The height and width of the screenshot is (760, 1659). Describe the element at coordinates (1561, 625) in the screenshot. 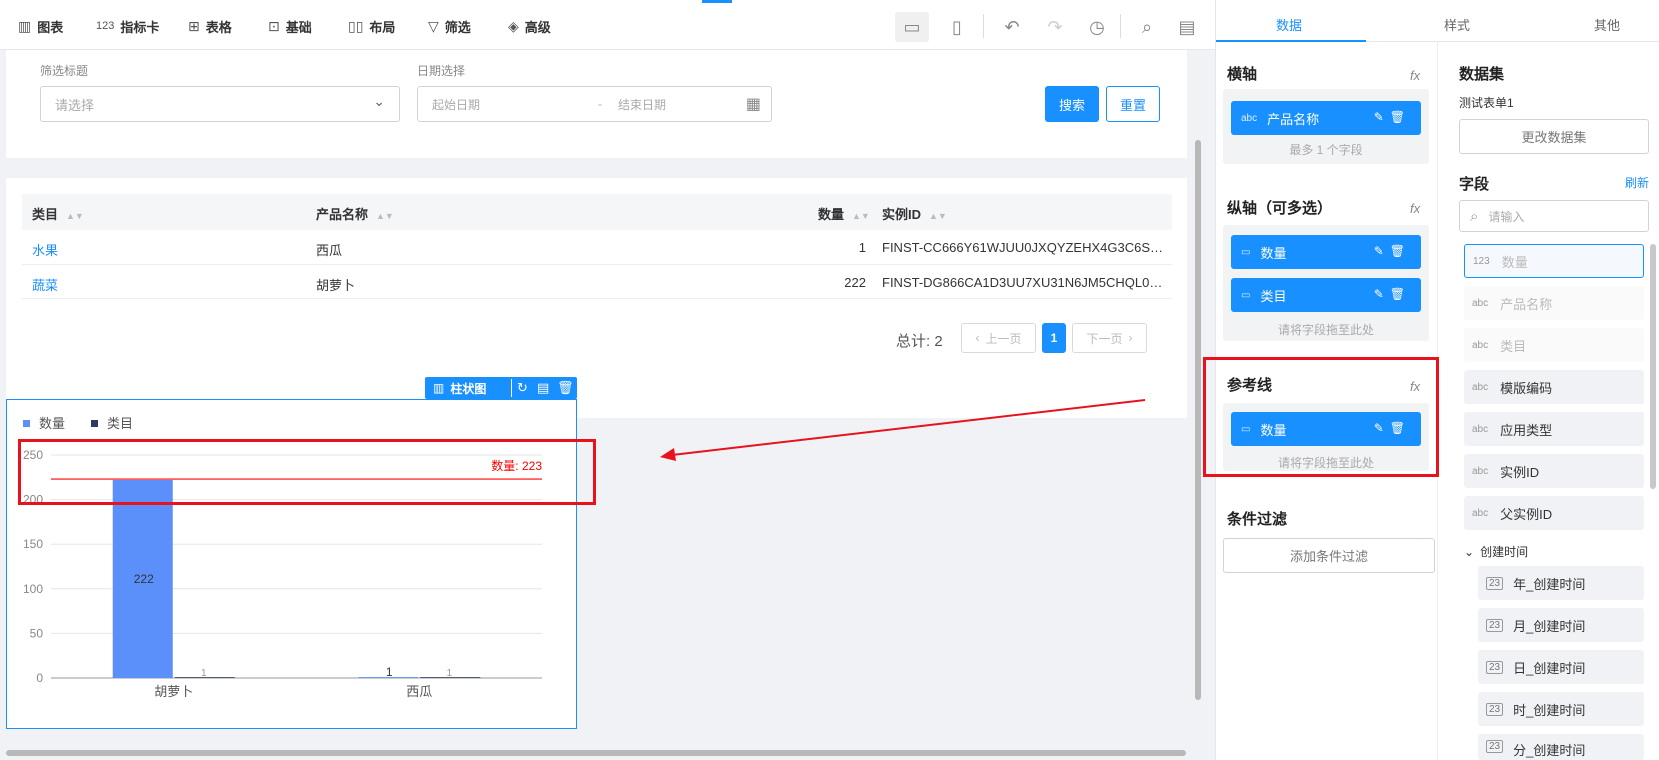

I see `date-field-item: 23 月_创建时间` at that location.